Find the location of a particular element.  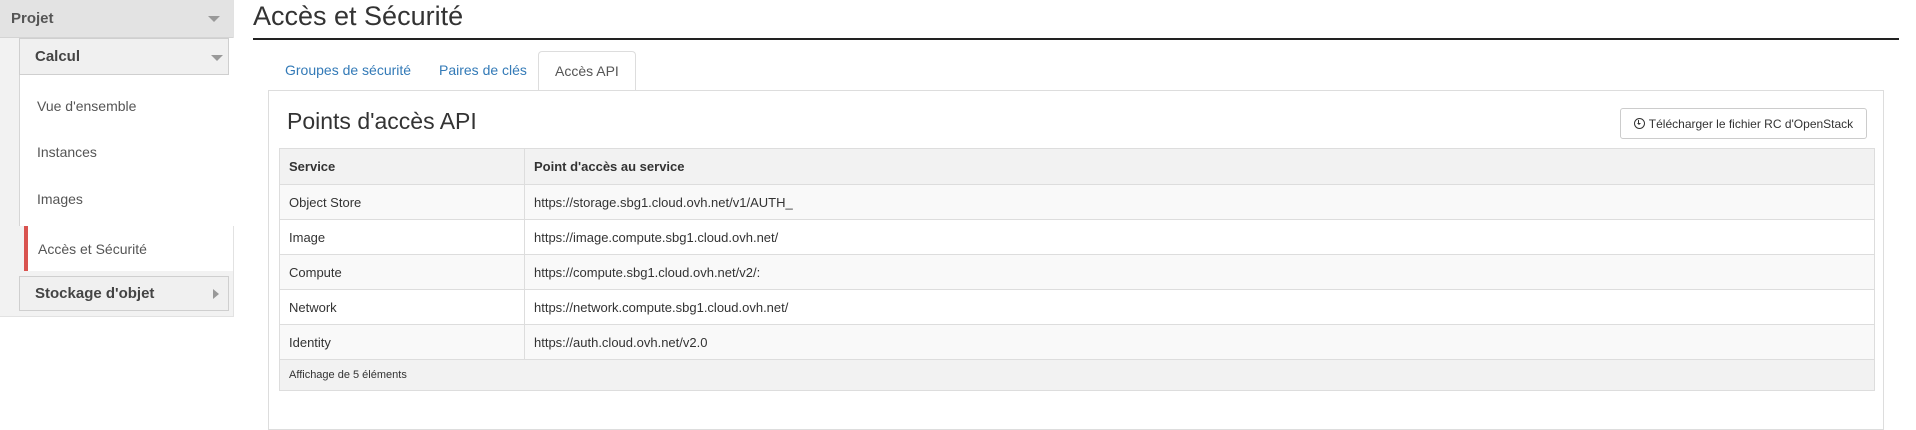

table-footer-count: Affichage de 5 éléments is located at coordinates (1077, 375).